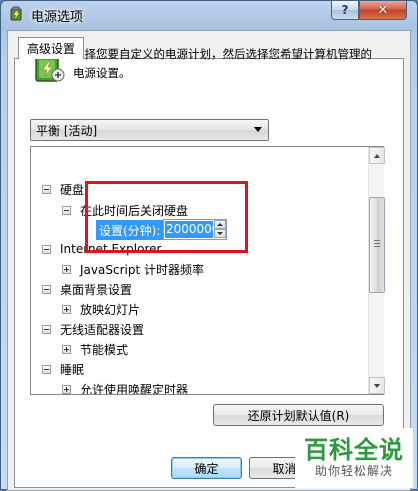 This screenshot has height=491, width=418. I want to click on stepper-up-icon, so click(220, 224).